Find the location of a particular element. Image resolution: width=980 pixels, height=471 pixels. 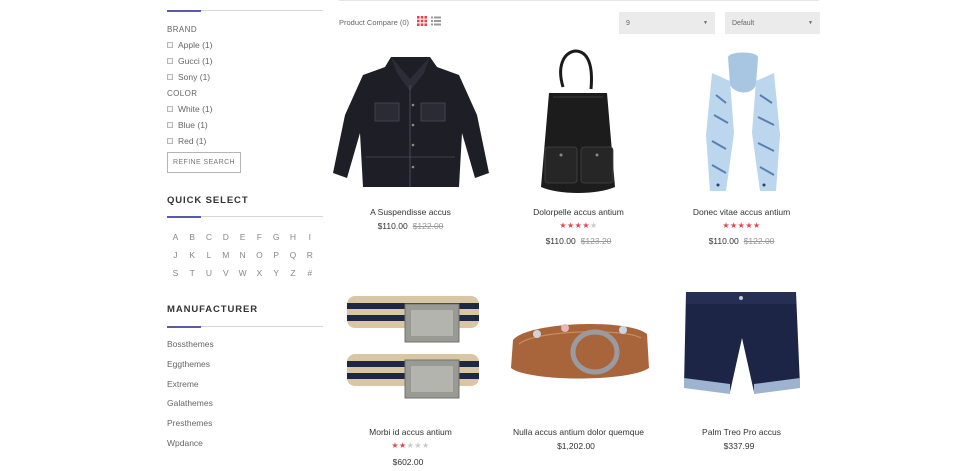

quick-select-letter: L is located at coordinates (209, 255).